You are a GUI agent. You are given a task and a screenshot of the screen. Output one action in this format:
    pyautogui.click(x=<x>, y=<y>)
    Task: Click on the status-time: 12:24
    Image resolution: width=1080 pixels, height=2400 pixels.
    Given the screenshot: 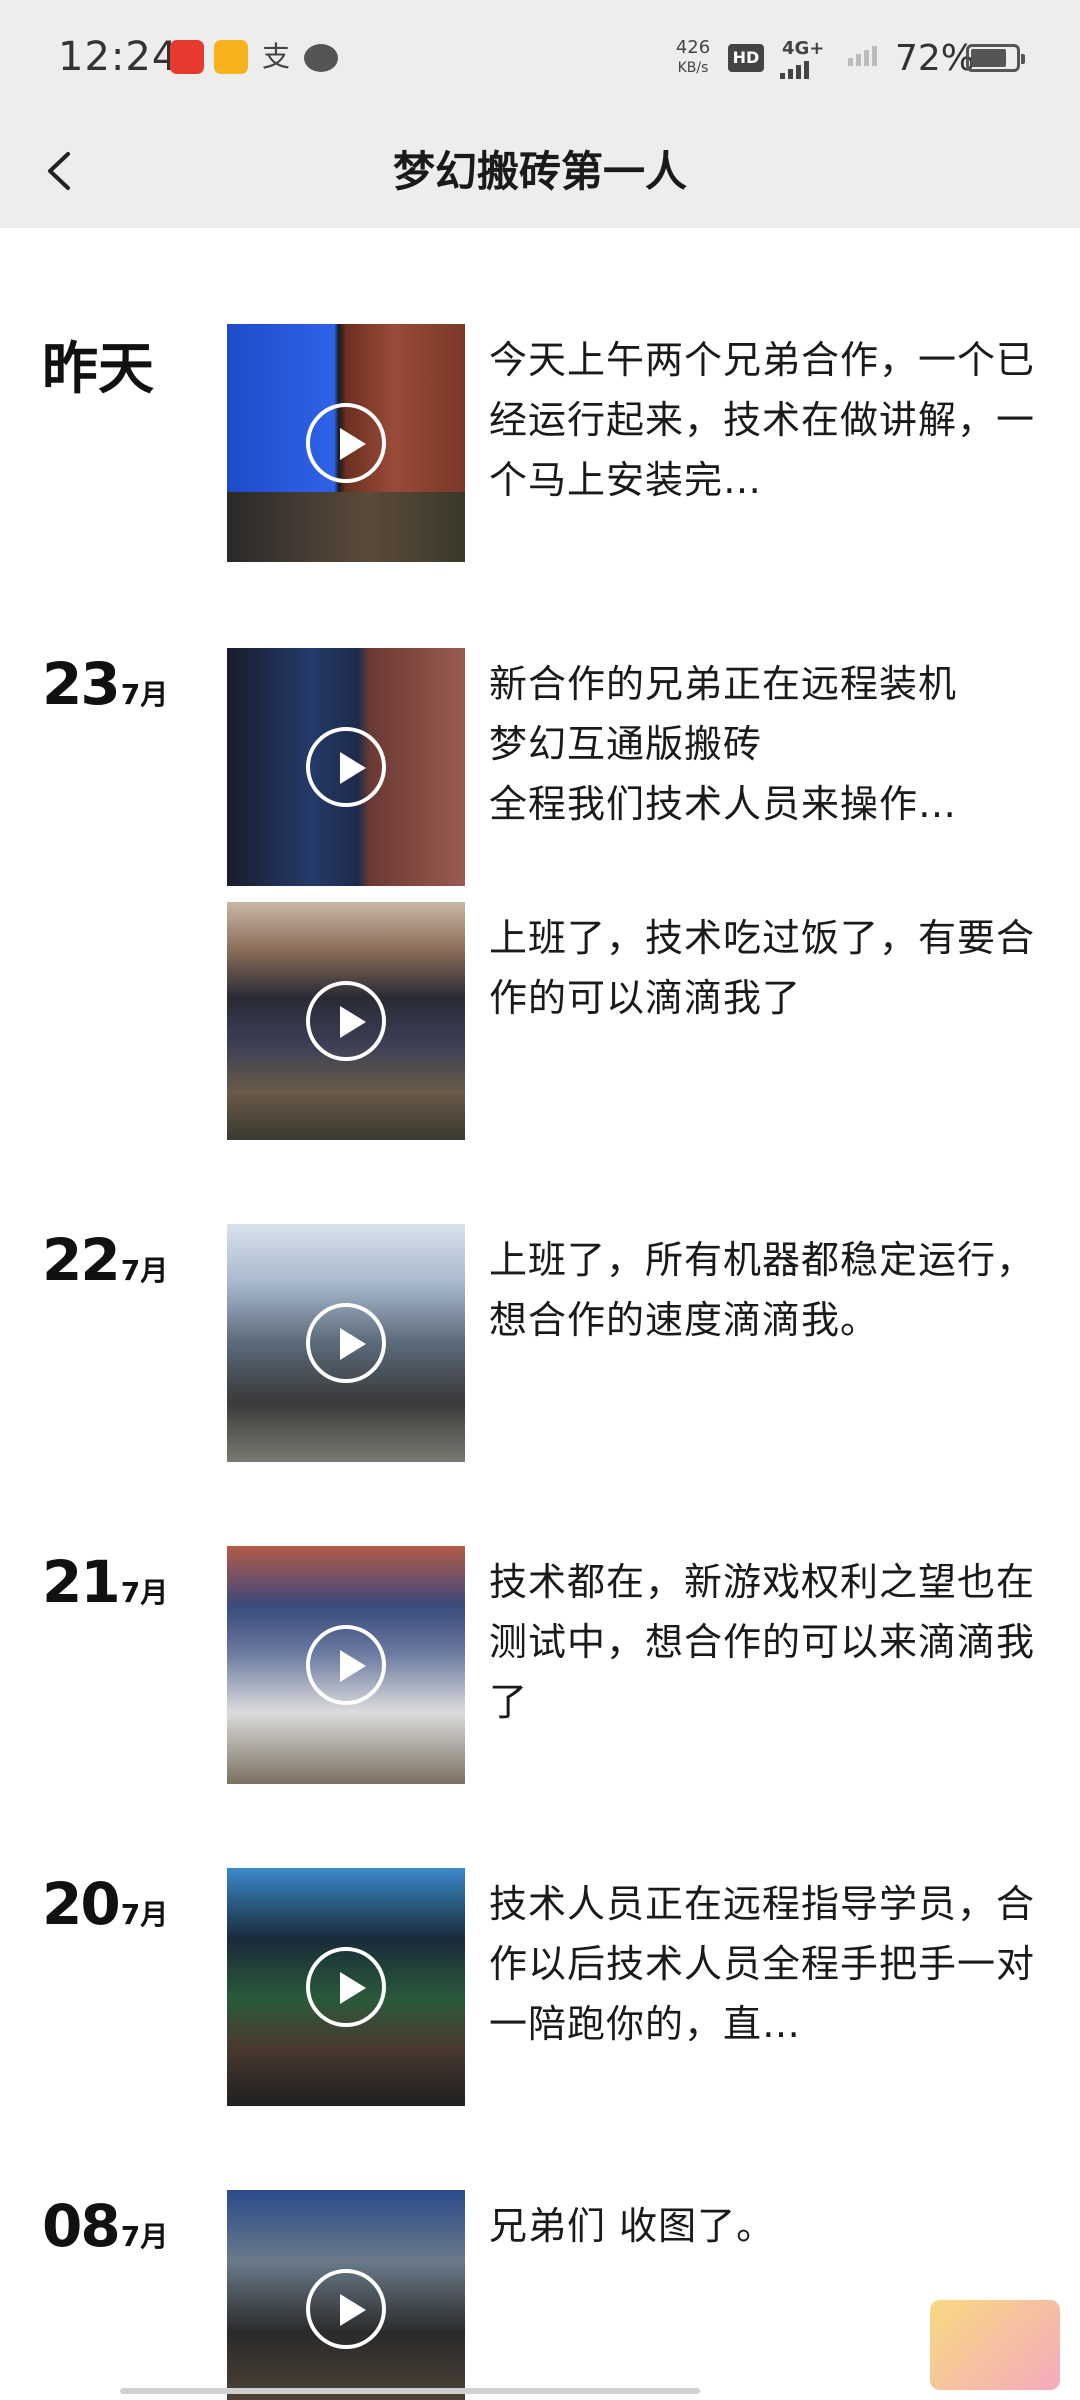 What is the action you would take?
    pyautogui.click(x=118, y=57)
    